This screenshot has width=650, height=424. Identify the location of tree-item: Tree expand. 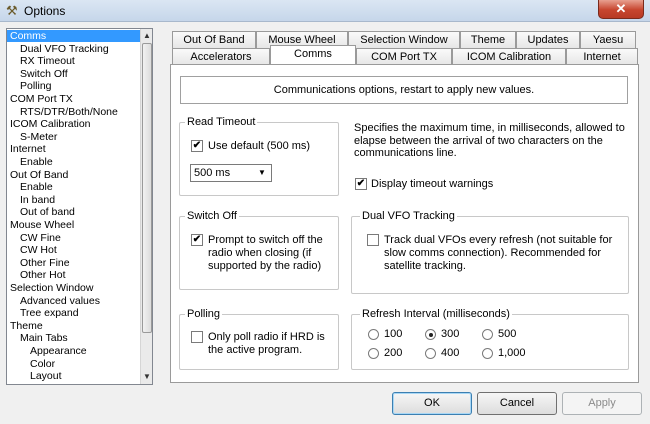
(43, 313).